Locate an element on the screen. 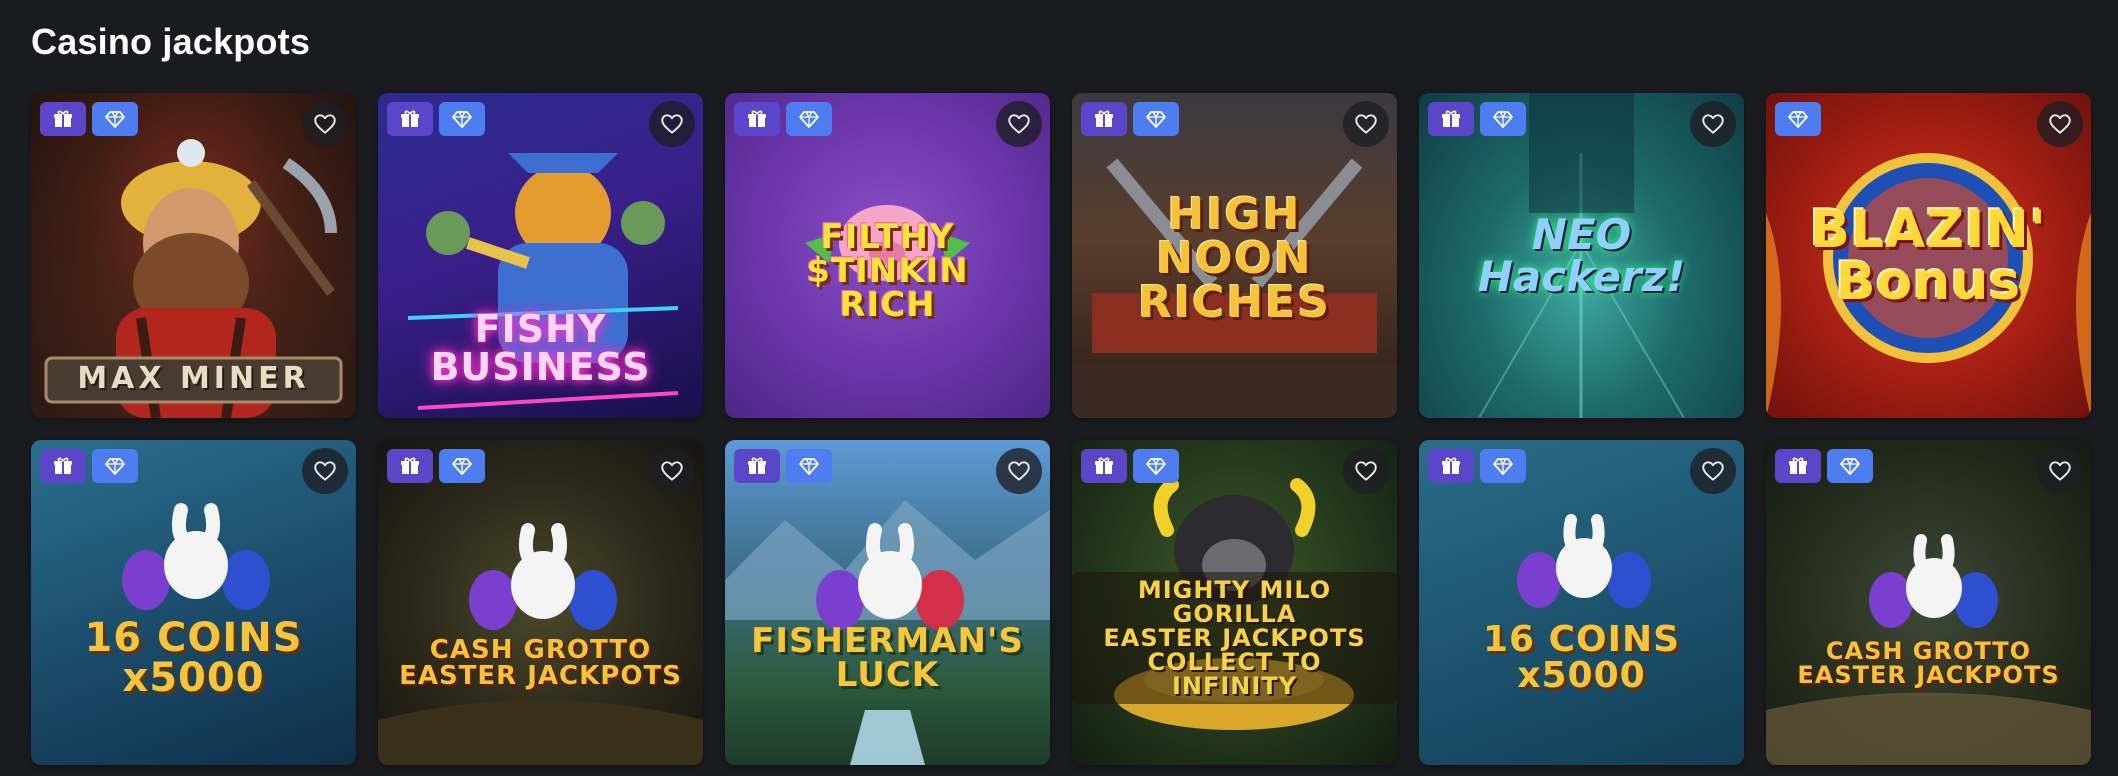 The image size is (2118, 776). game-tile-fishermans-luck: FISHERMAN'S LUCK is located at coordinates (887, 602).